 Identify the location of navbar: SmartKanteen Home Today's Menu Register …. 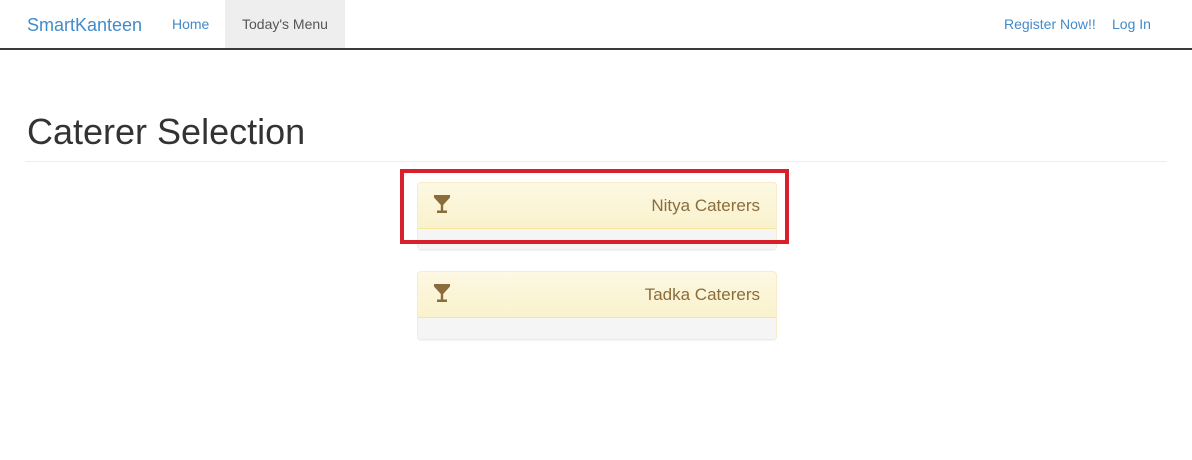
(596, 25).